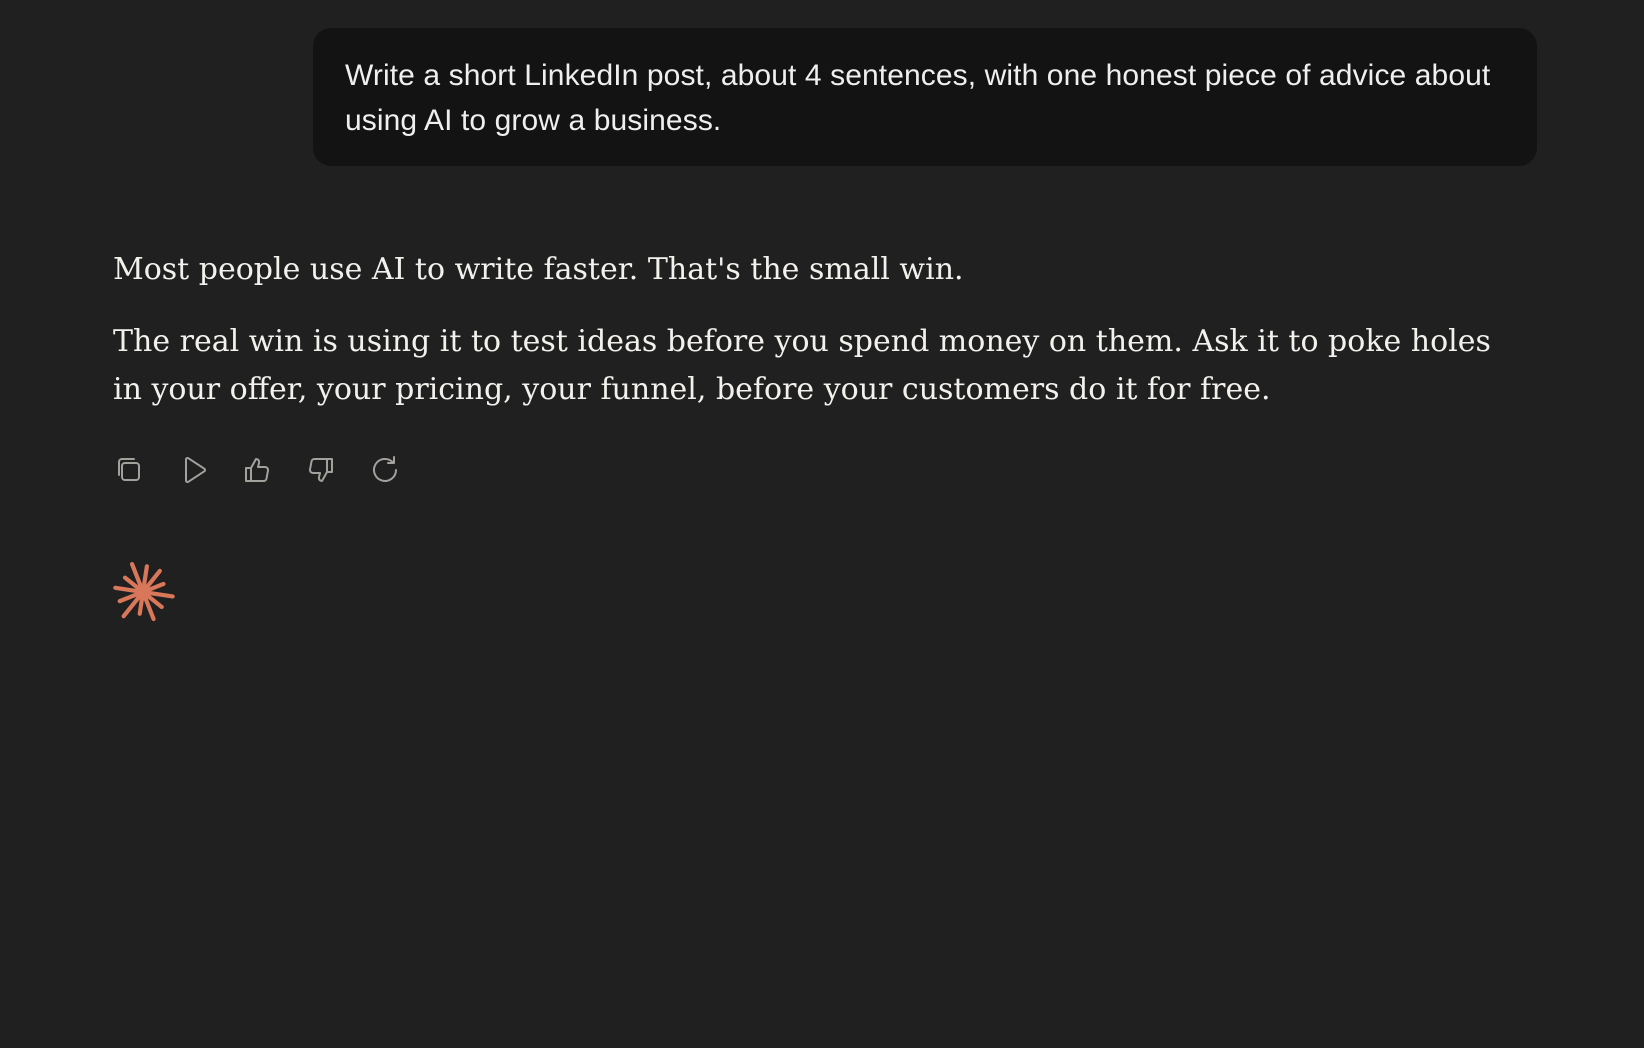 This screenshot has height=1048, width=1644. I want to click on thumbs-down-button, so click(321, 470).